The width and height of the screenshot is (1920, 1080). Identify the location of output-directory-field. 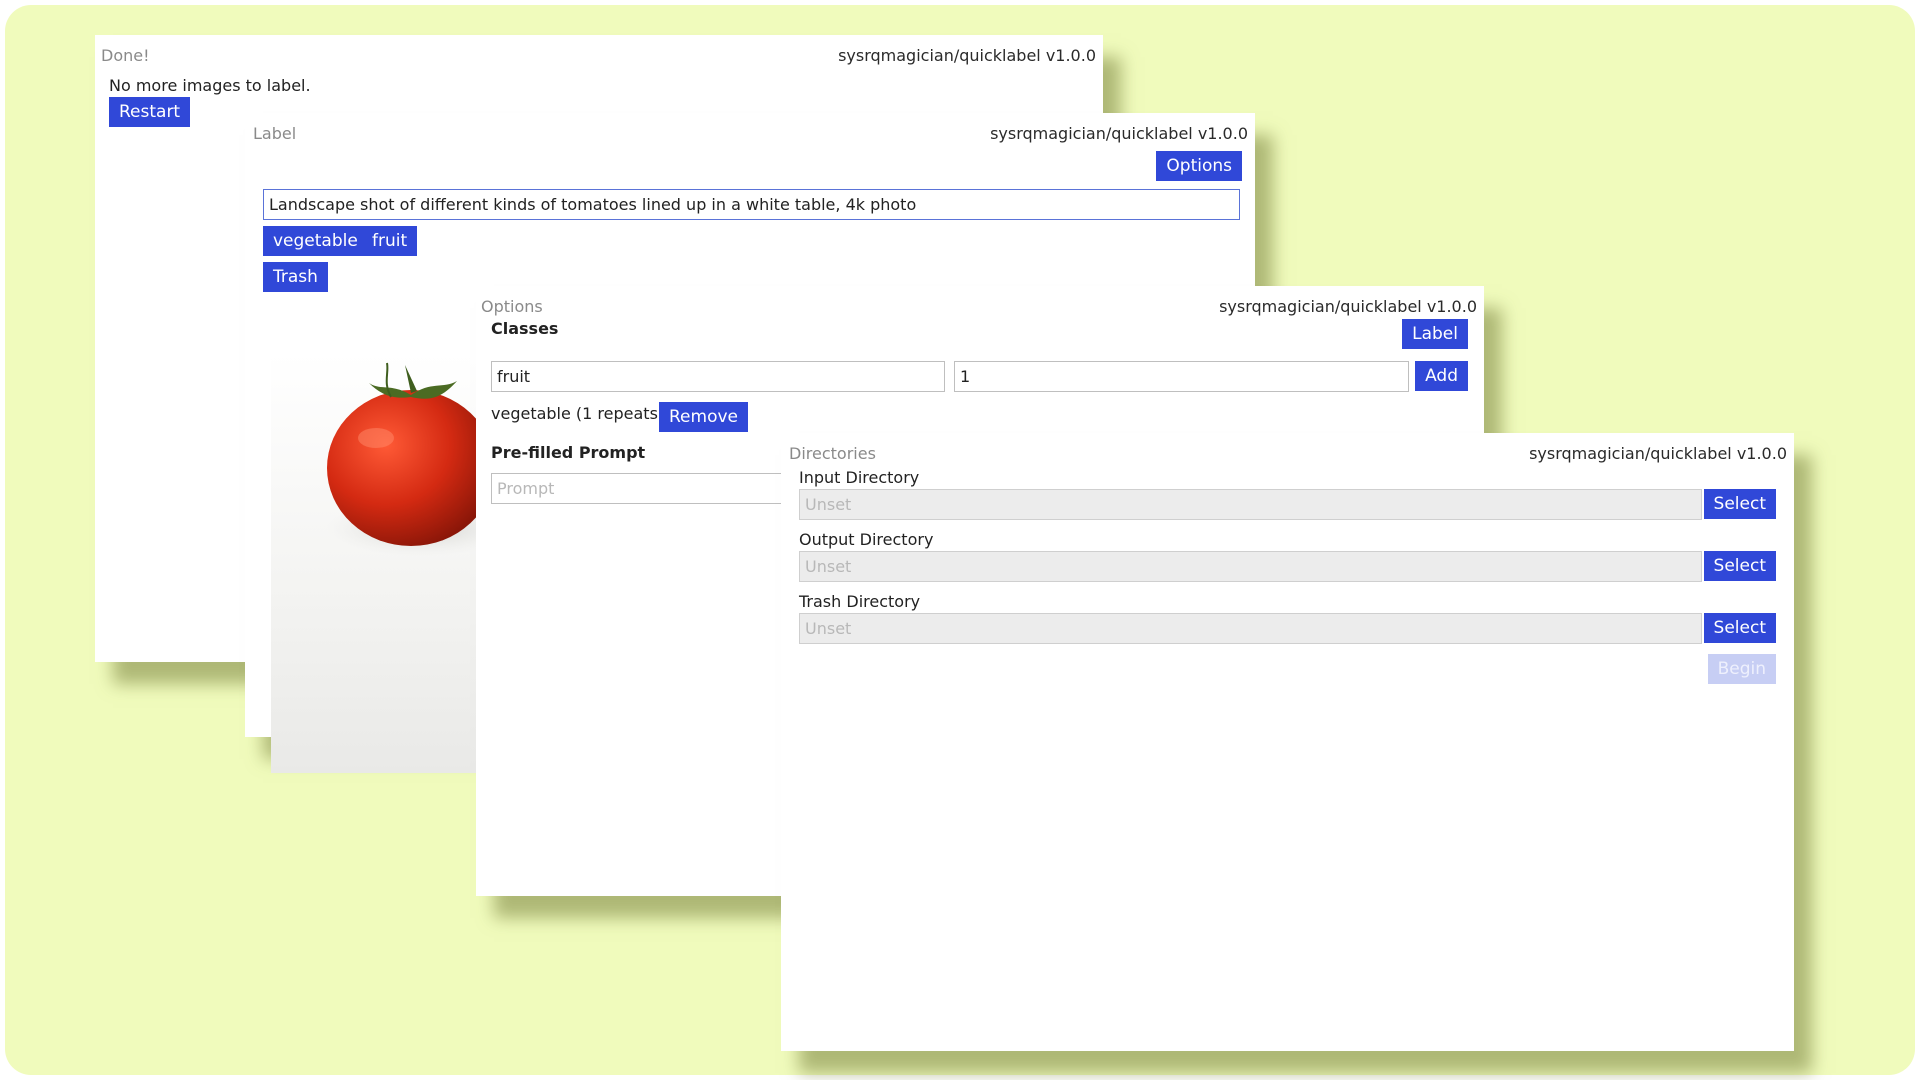
(1250, 566).